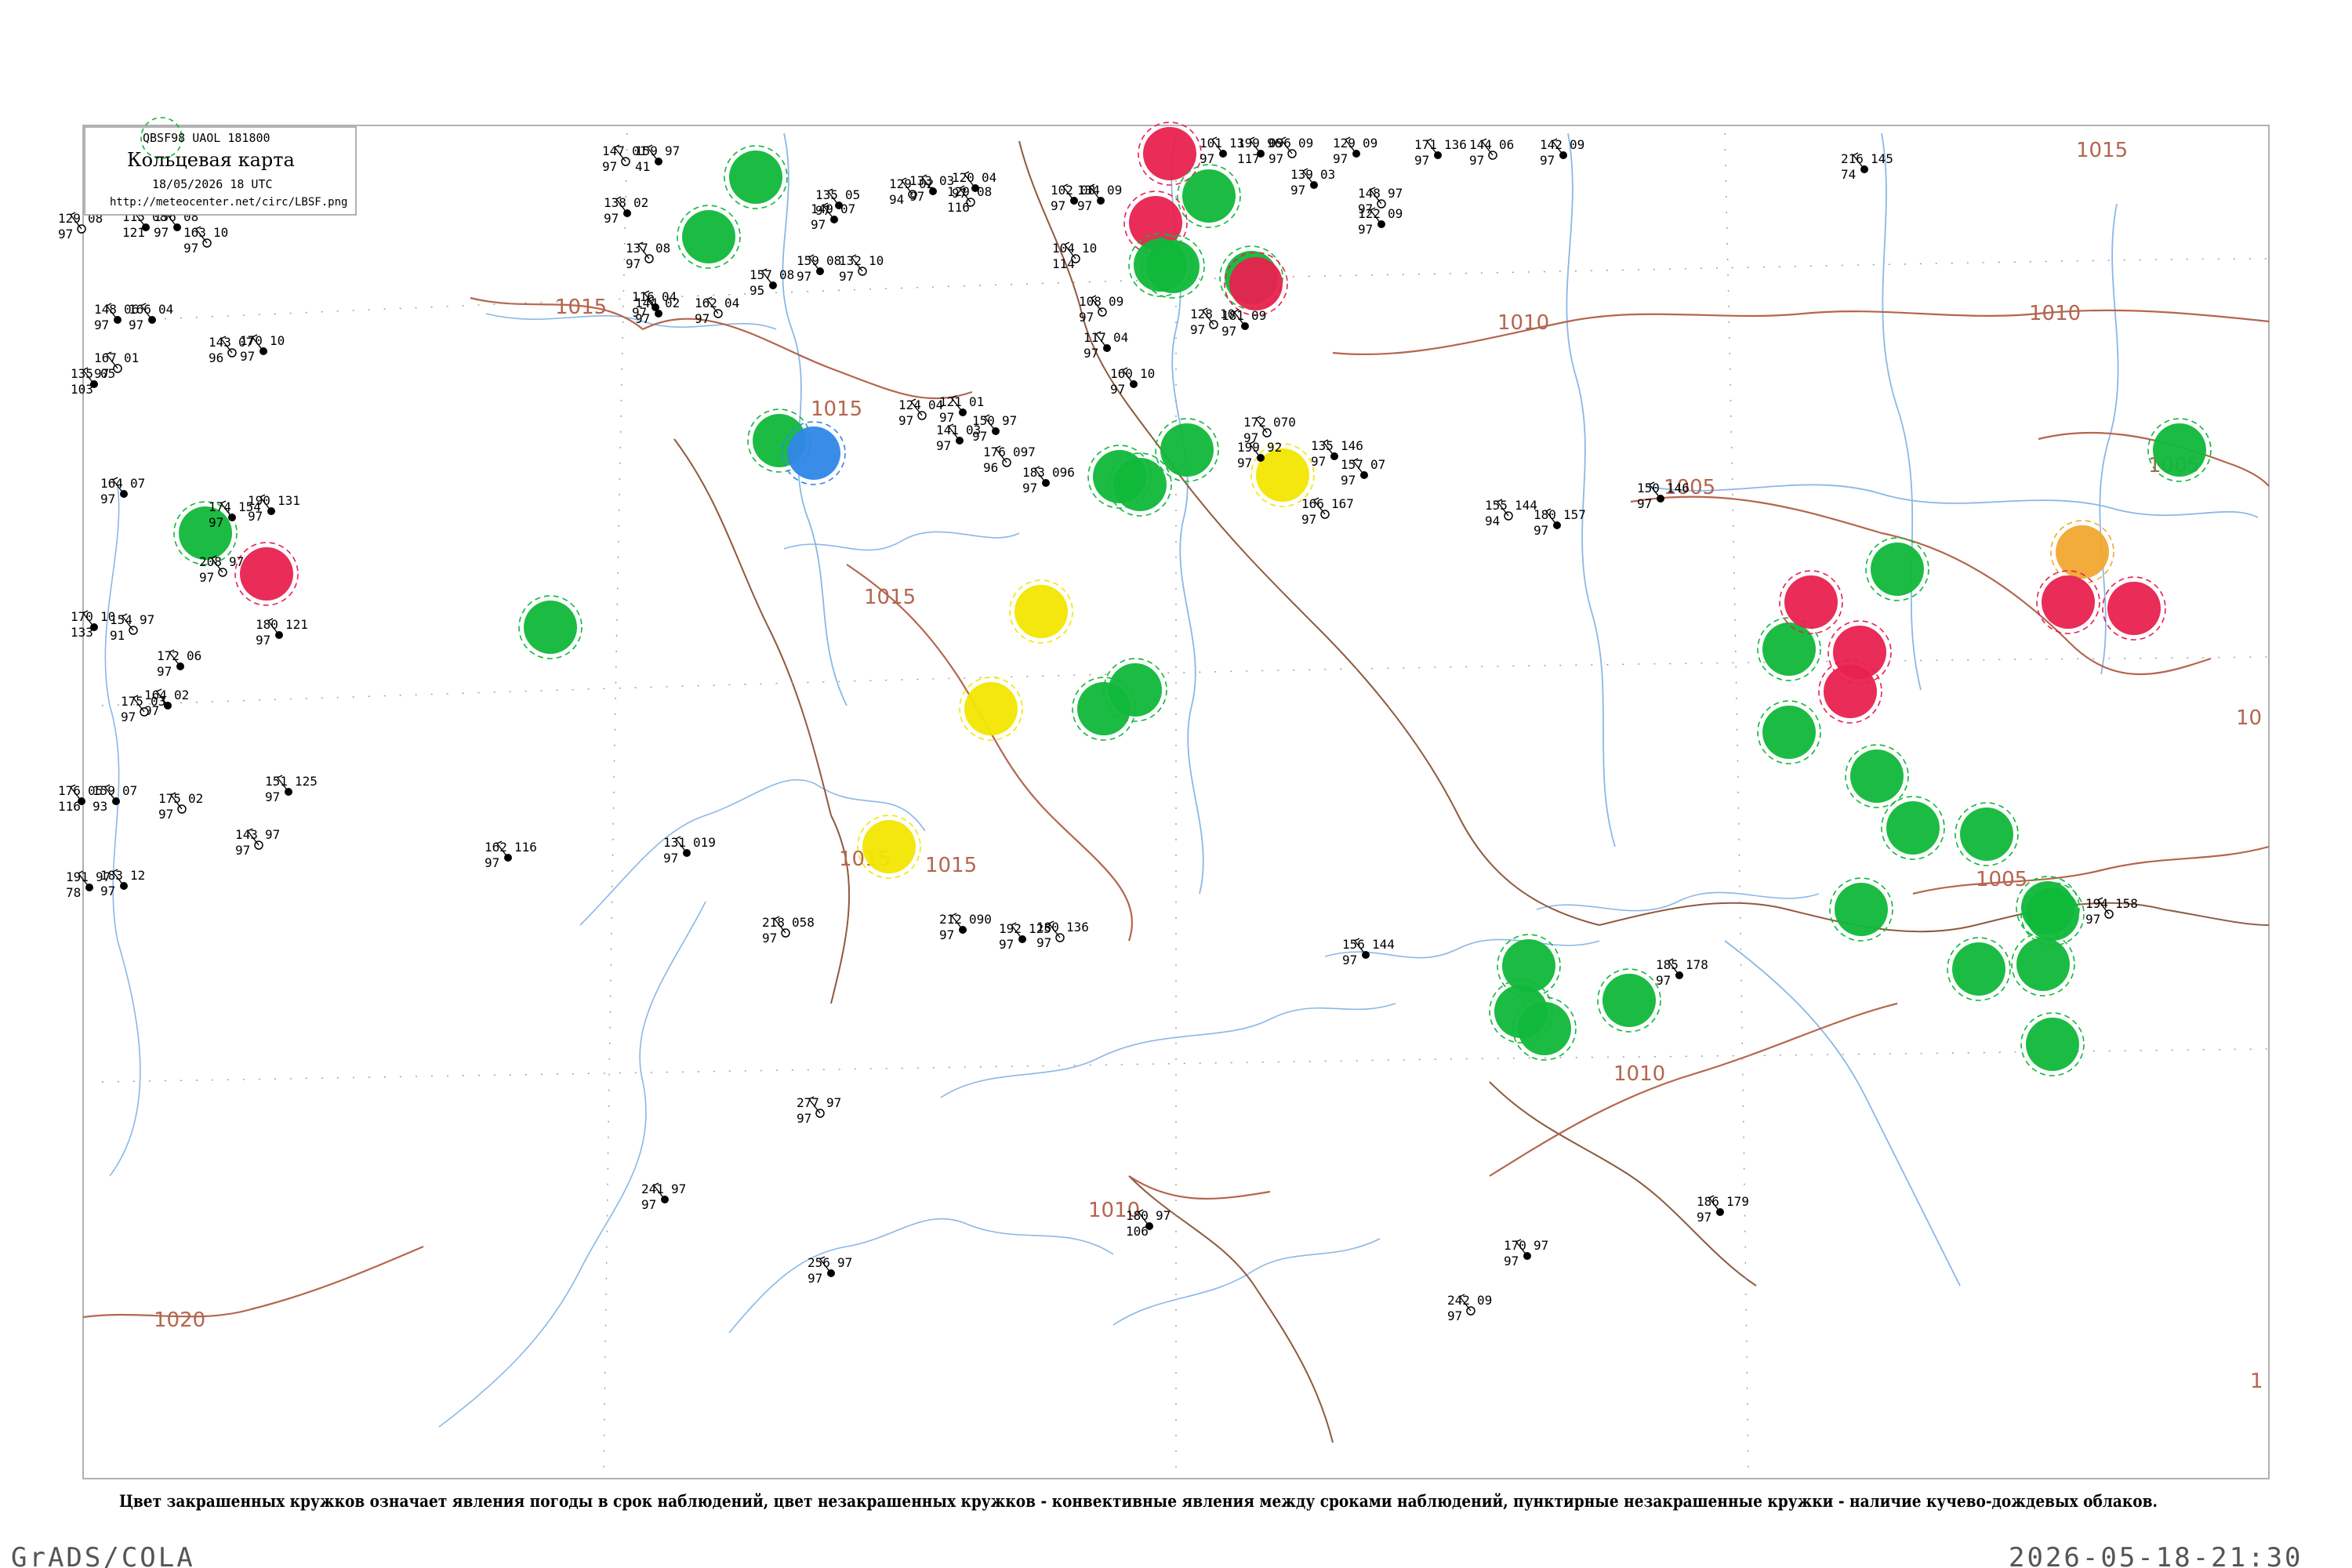 This screenshot has width=2352, height=1568. What do you see at coordinates (133, 232) in the screenshot?
I see `station-visibility: 121` at bounding box center [133, 232].